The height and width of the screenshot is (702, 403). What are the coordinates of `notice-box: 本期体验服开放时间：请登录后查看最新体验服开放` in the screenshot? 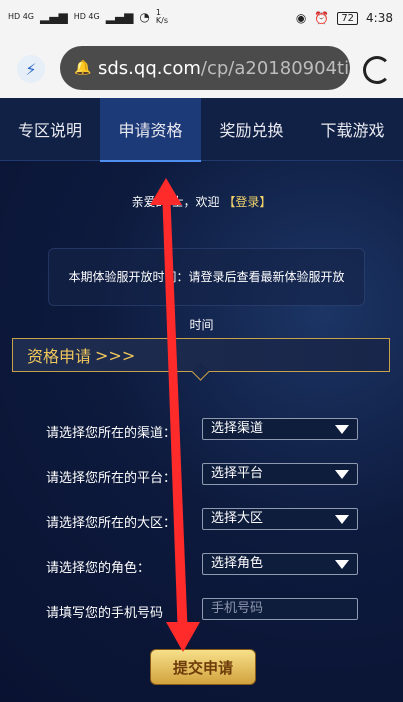 It's located at (206, 277).